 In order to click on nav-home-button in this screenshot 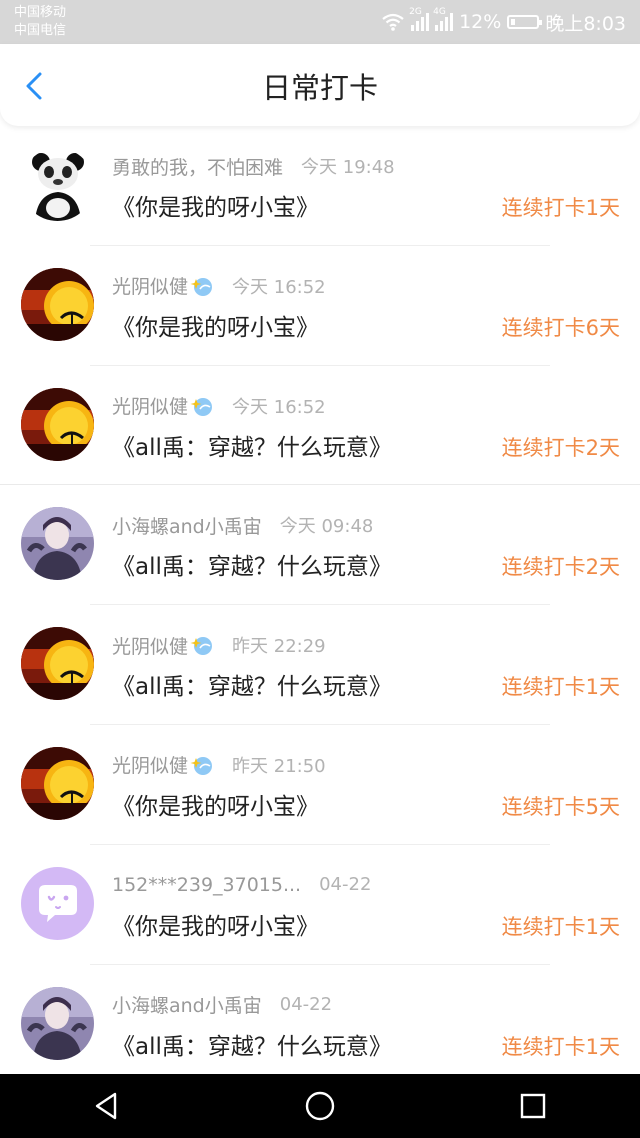, I will do `click(320, 1106)`.